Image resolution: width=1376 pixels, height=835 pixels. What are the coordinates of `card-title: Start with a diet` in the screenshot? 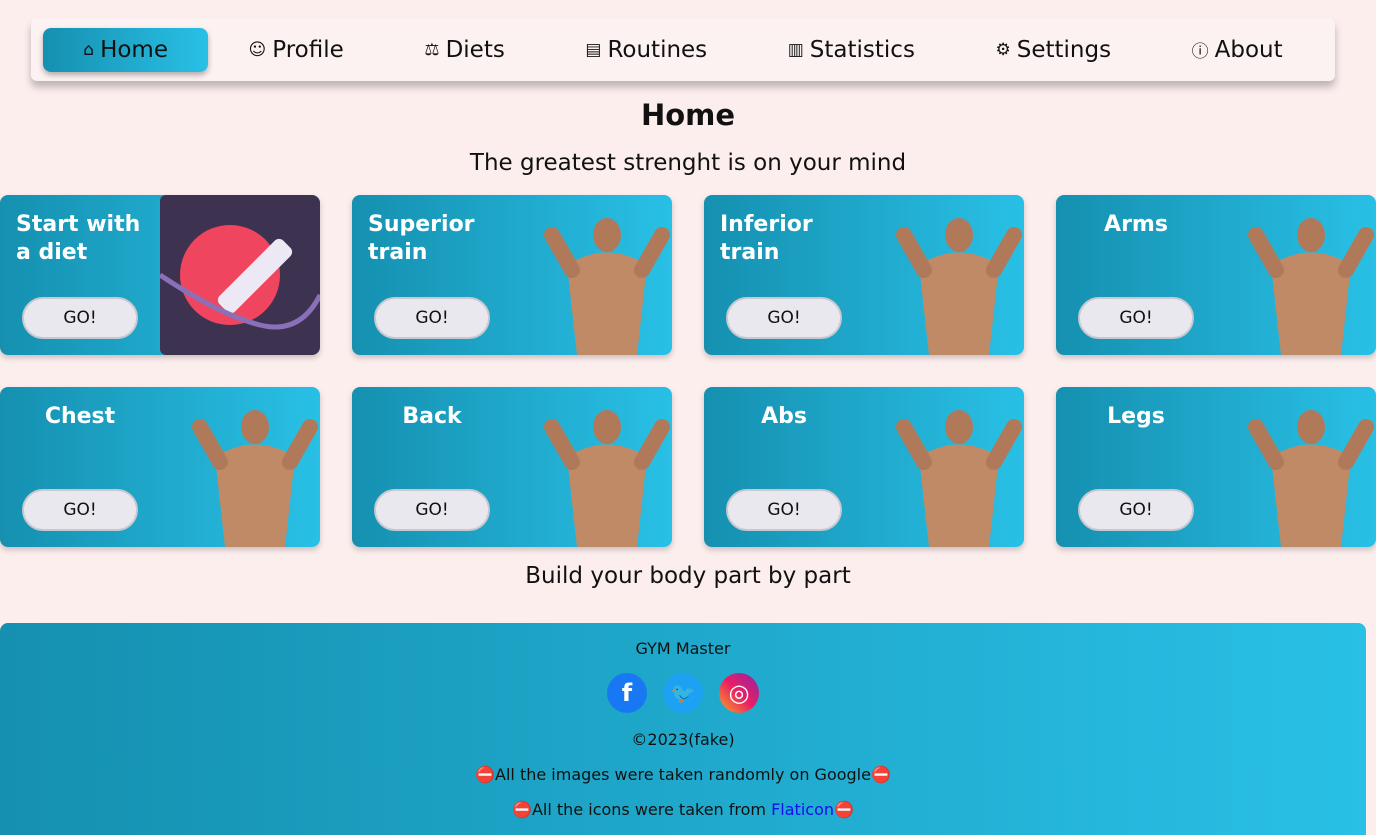 It's located at (78, 238).